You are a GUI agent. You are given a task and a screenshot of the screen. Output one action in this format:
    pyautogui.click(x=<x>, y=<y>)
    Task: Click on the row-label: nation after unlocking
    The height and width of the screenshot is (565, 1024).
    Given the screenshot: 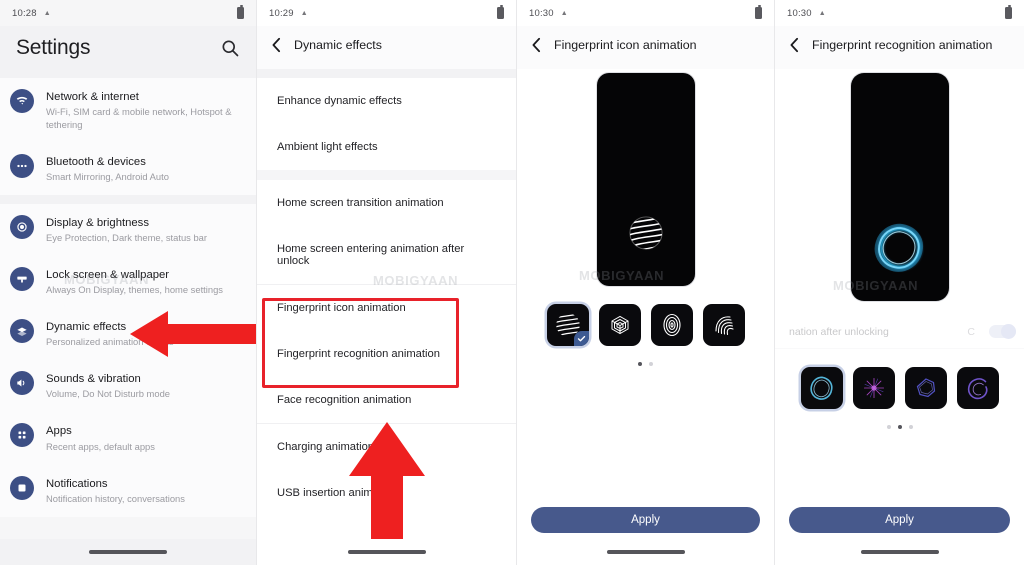 What is the action you would take?
    pyautogui.click(x=839, y=331)
    